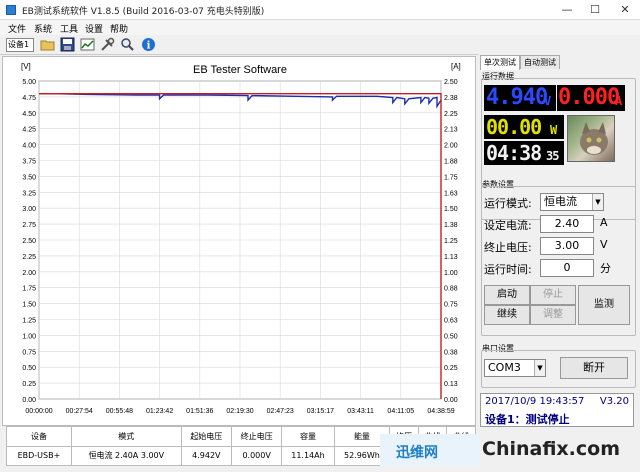  What do you see at coordinates (199, 411) in the screenshot?
I see `x-tick-label: 01:51:36` at bounding box center [199, 411].